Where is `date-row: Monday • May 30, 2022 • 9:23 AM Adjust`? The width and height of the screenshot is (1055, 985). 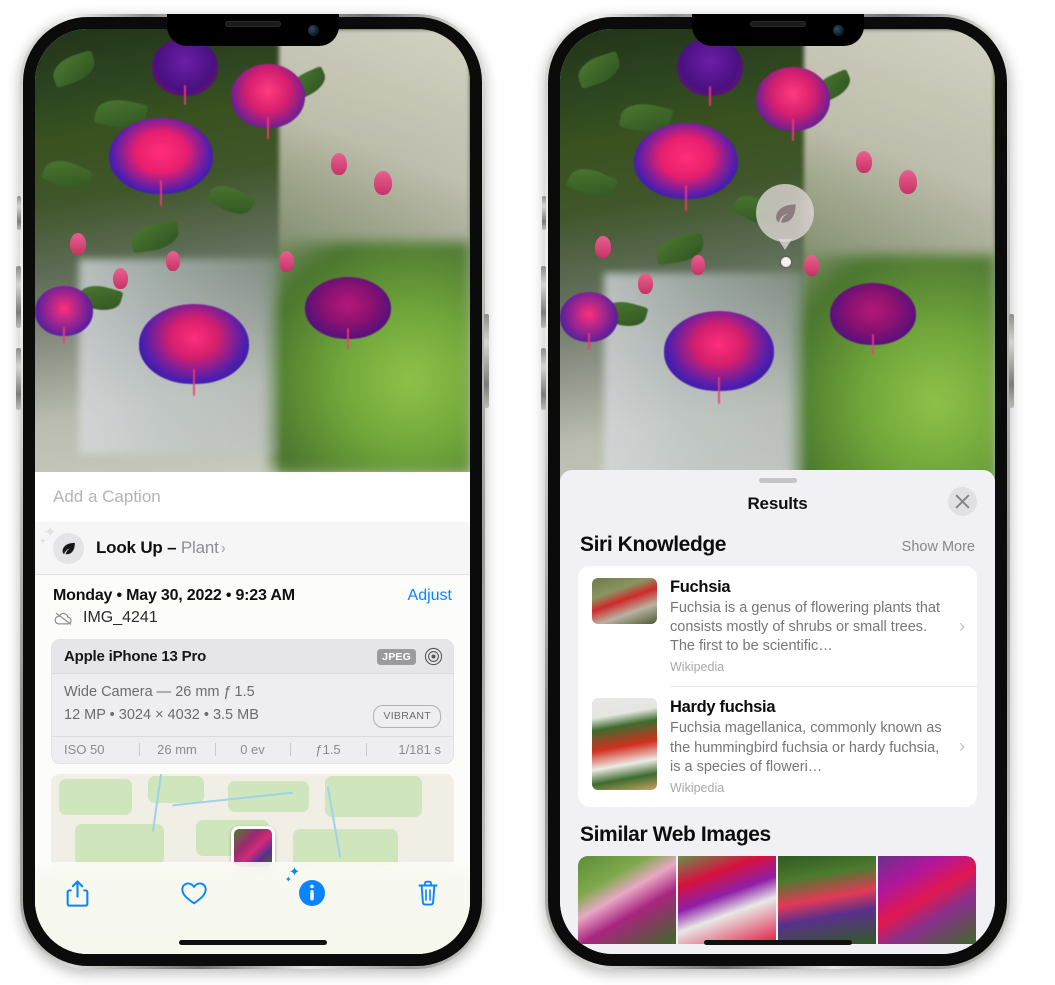
date-row: Monday • May 30, 2022 • 9:23 AM Adjust is located at coordinates (252, 591).